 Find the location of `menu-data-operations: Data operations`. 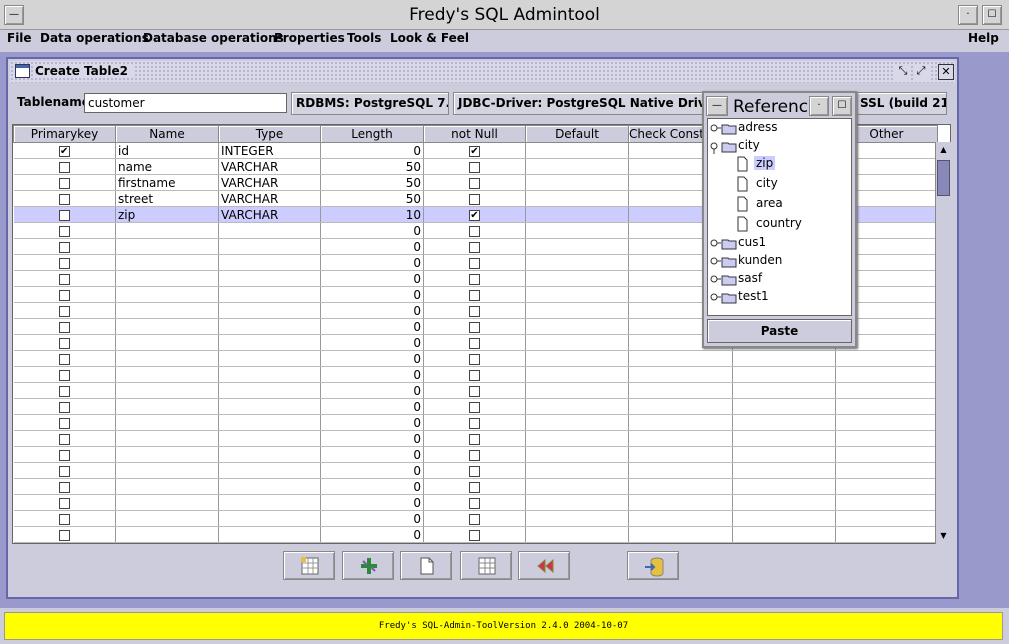

menu-data-operations: Data operations is located at coordinates (94, 38).